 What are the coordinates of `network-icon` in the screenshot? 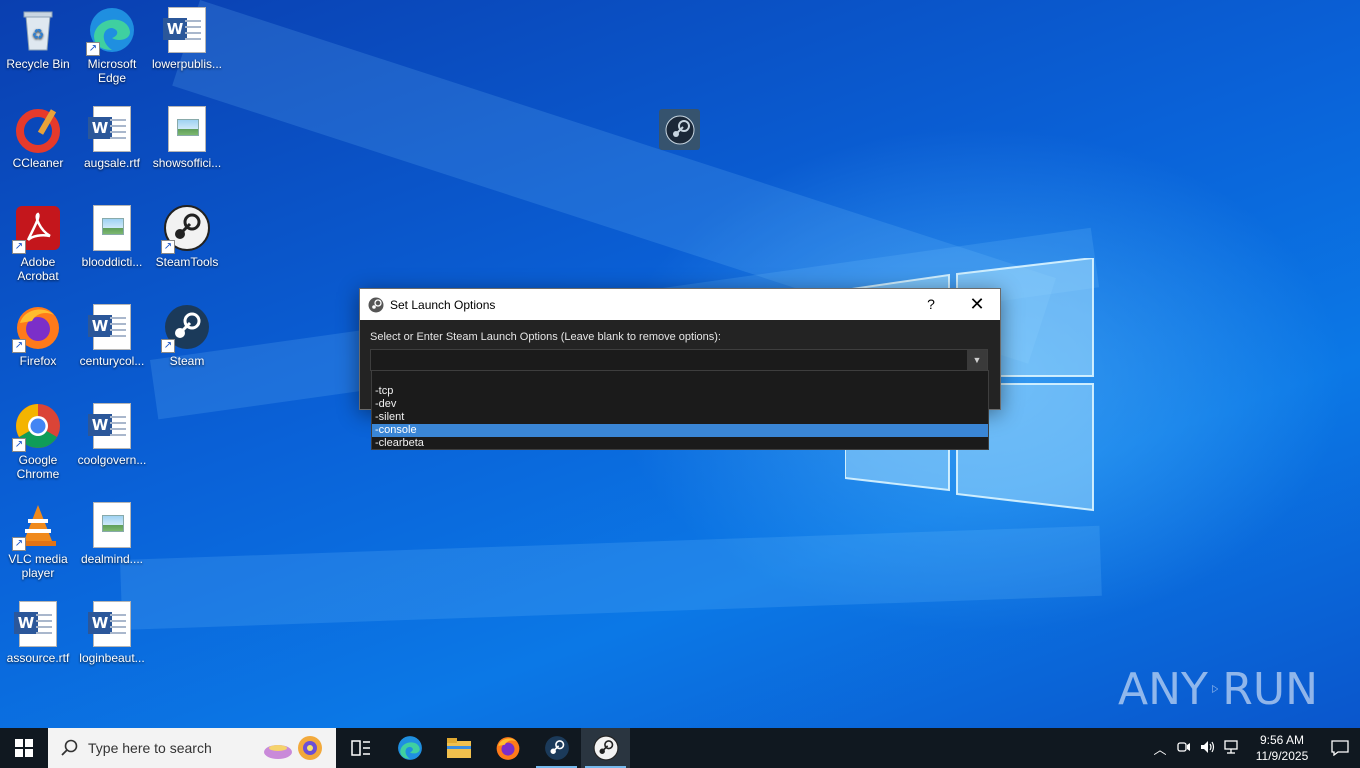 It's located at (1232, 748).